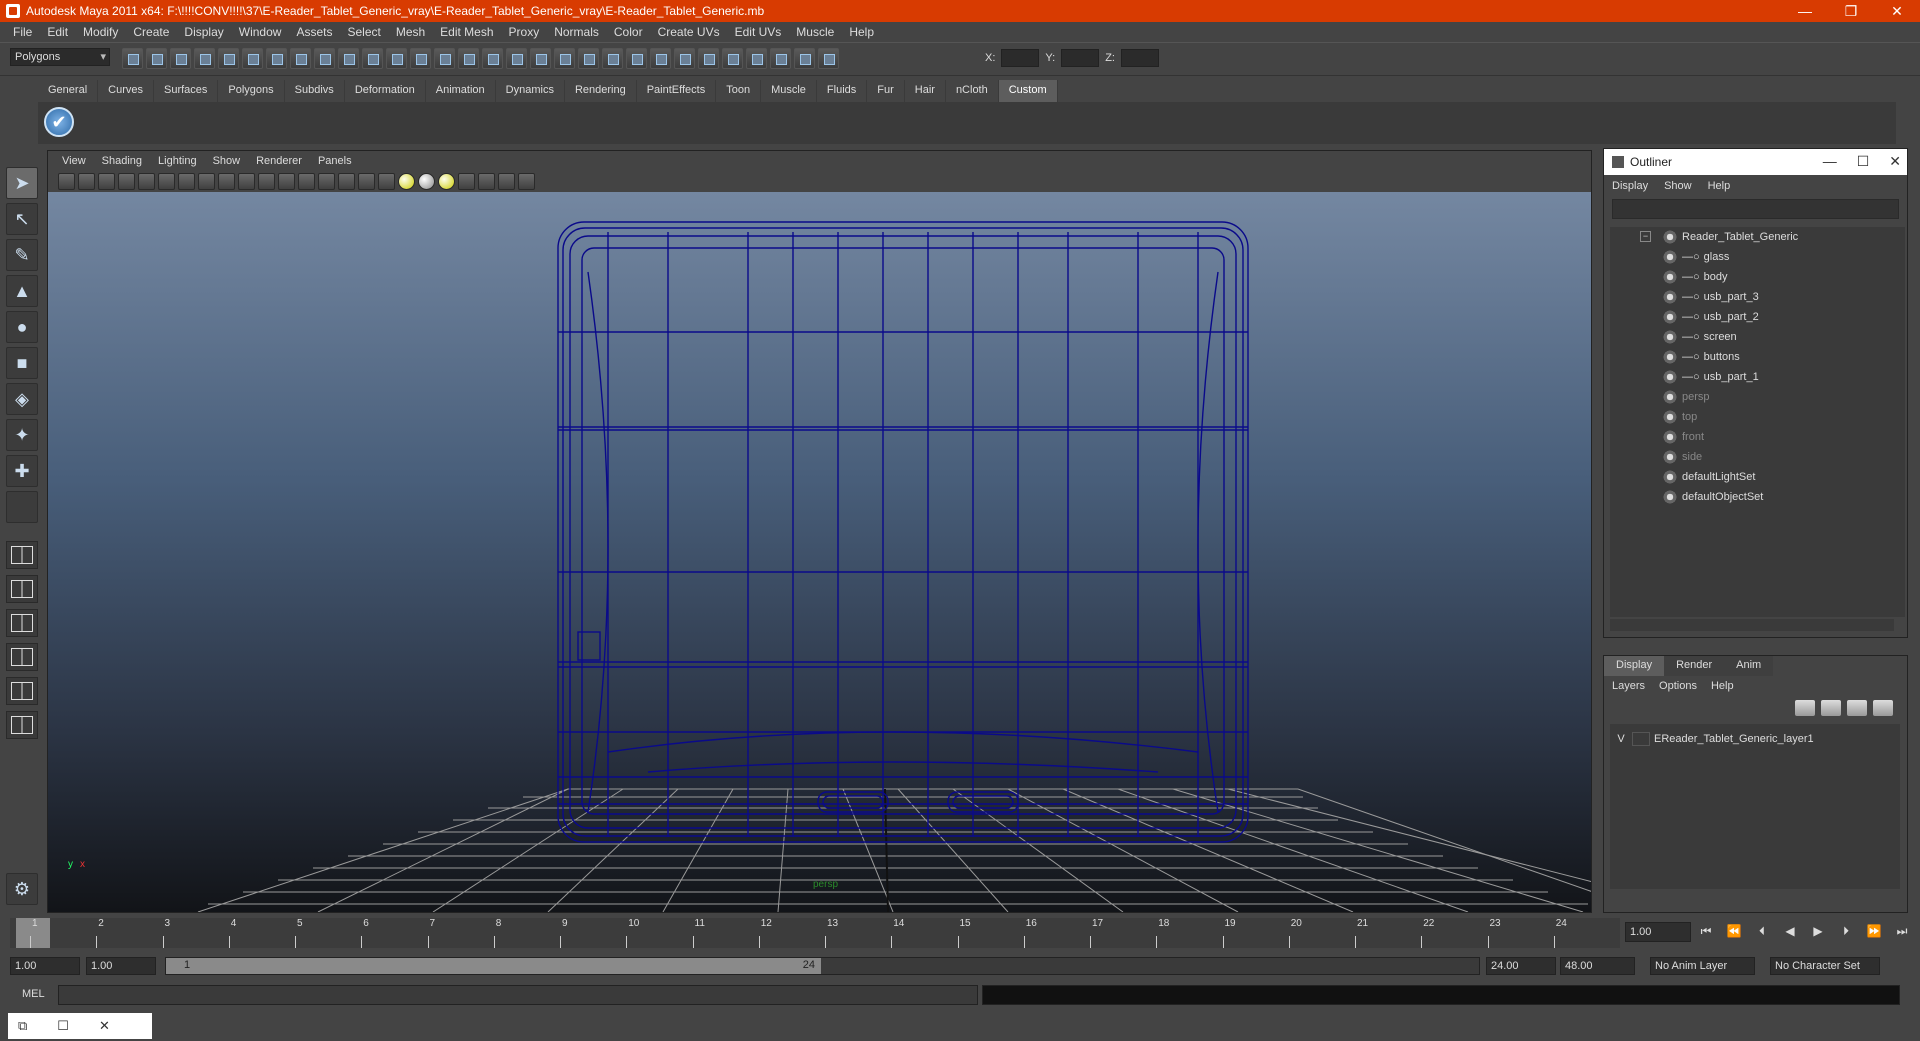 Image resolution: width=1920 pixels, height=1041 pixels. I want to click on last-tool-icon, so click(22, 507).